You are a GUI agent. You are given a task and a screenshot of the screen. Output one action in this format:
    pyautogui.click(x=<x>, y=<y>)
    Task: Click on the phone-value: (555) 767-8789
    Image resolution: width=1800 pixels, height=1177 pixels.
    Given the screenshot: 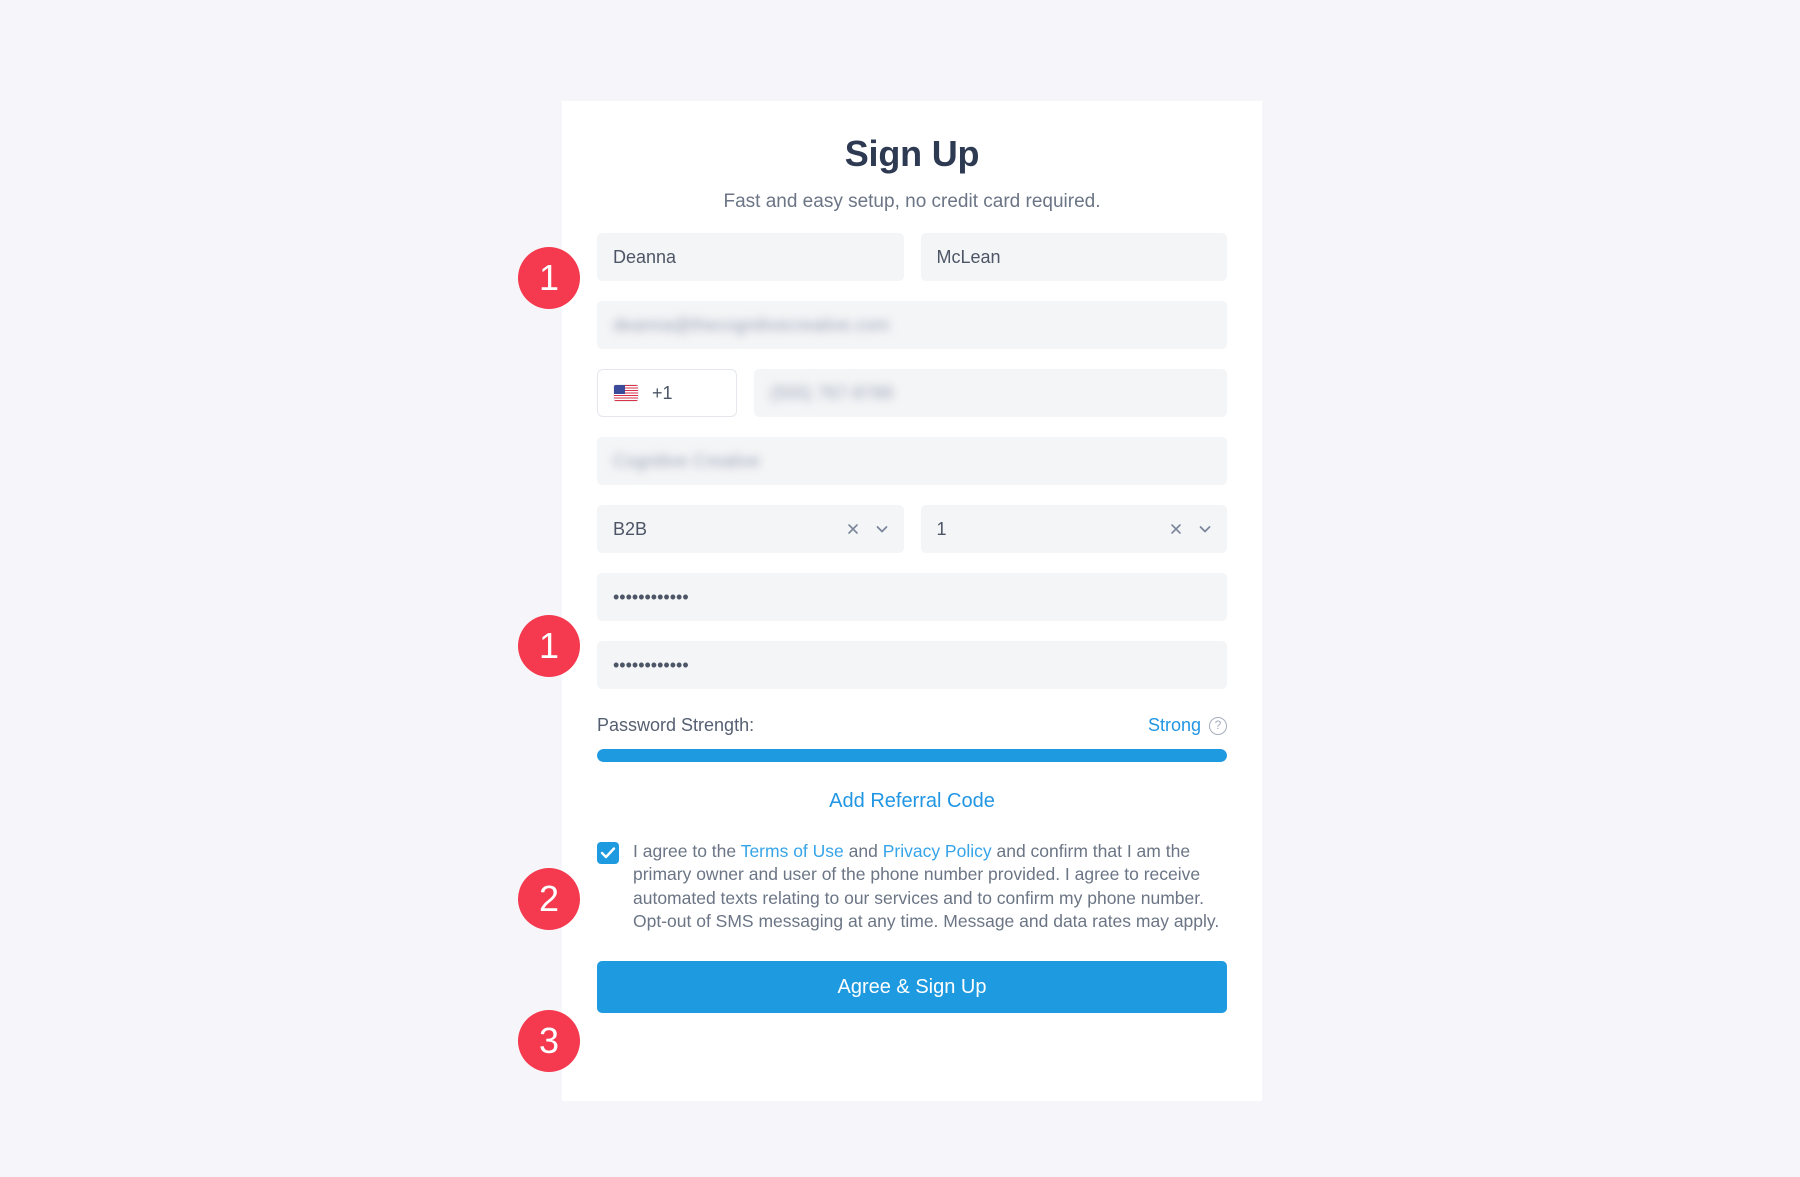 What is the action you would take?
    pyautogui.click(x=832, y=392)
    